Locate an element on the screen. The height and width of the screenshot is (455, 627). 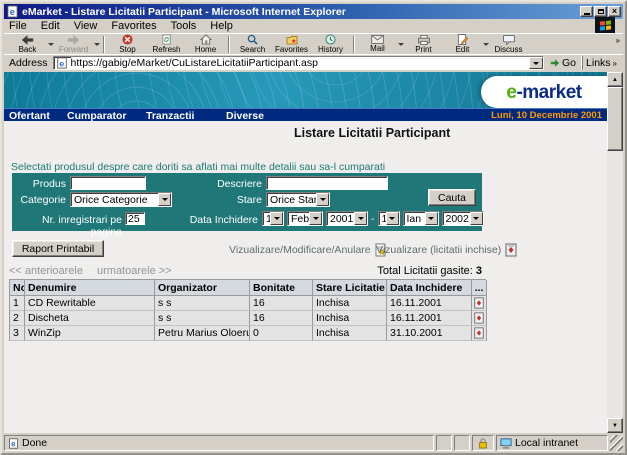
discuss-button: Discuss is located at coordinates (508, 44).